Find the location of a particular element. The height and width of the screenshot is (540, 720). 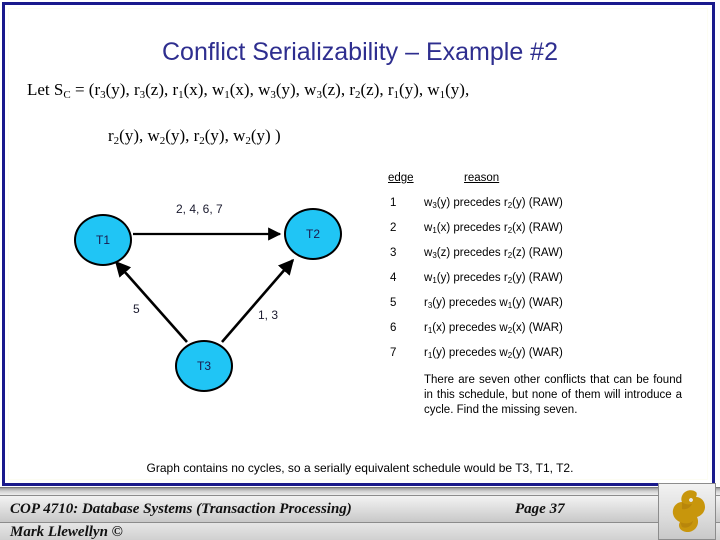

graph-node-t3-label: T3 is located at coordinates (203, 366).